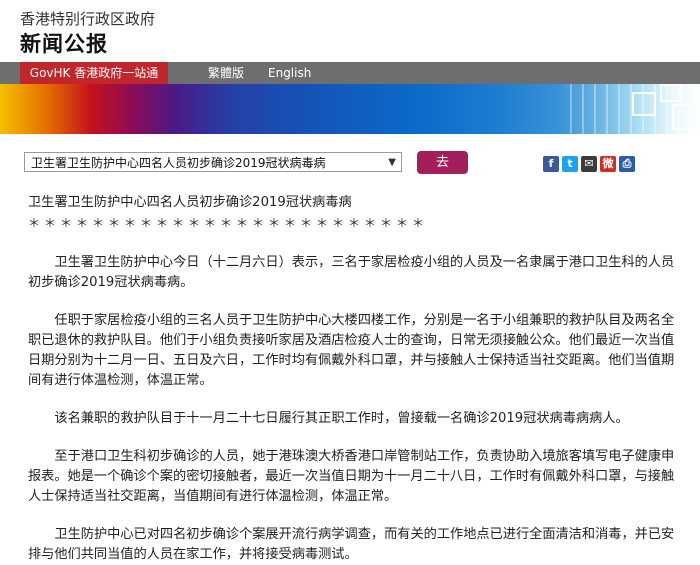 This screenshot has width=700, height=565. Describe the element at coordinates (350, 31) in the screenshot. I see `site-header: 香港特别行政区政府 新闻公报` at that location.